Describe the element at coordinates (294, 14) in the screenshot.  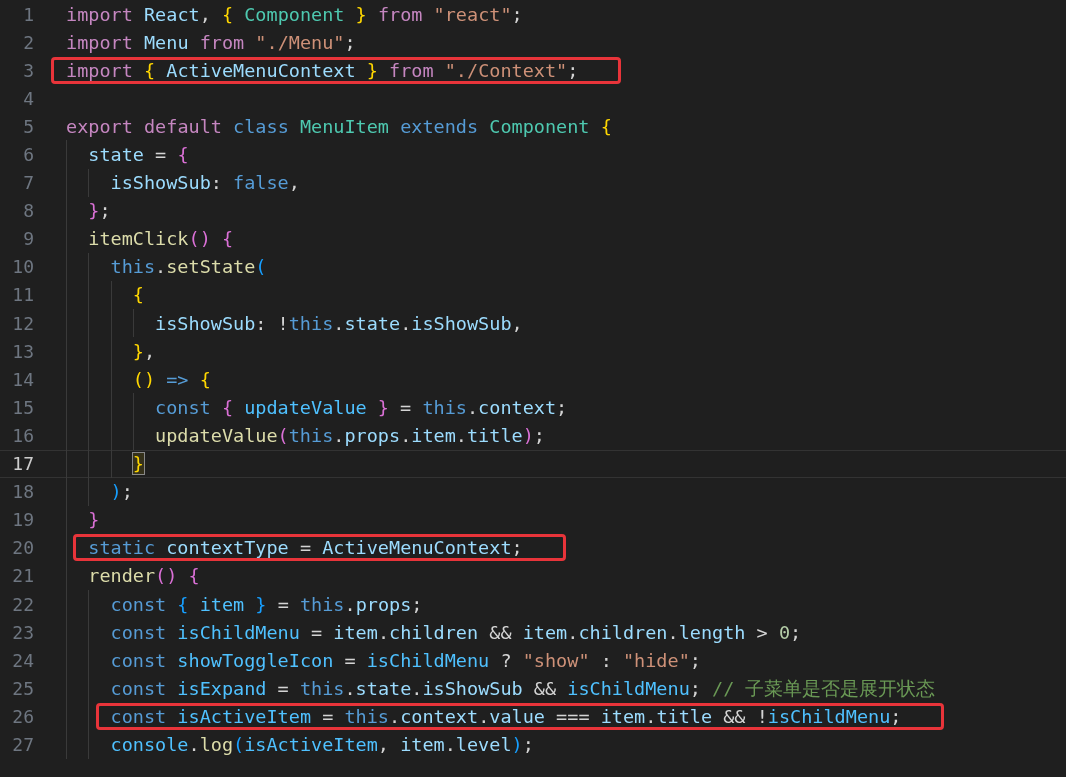
I see `code-line: import React, { Component } from "react";` at that location.